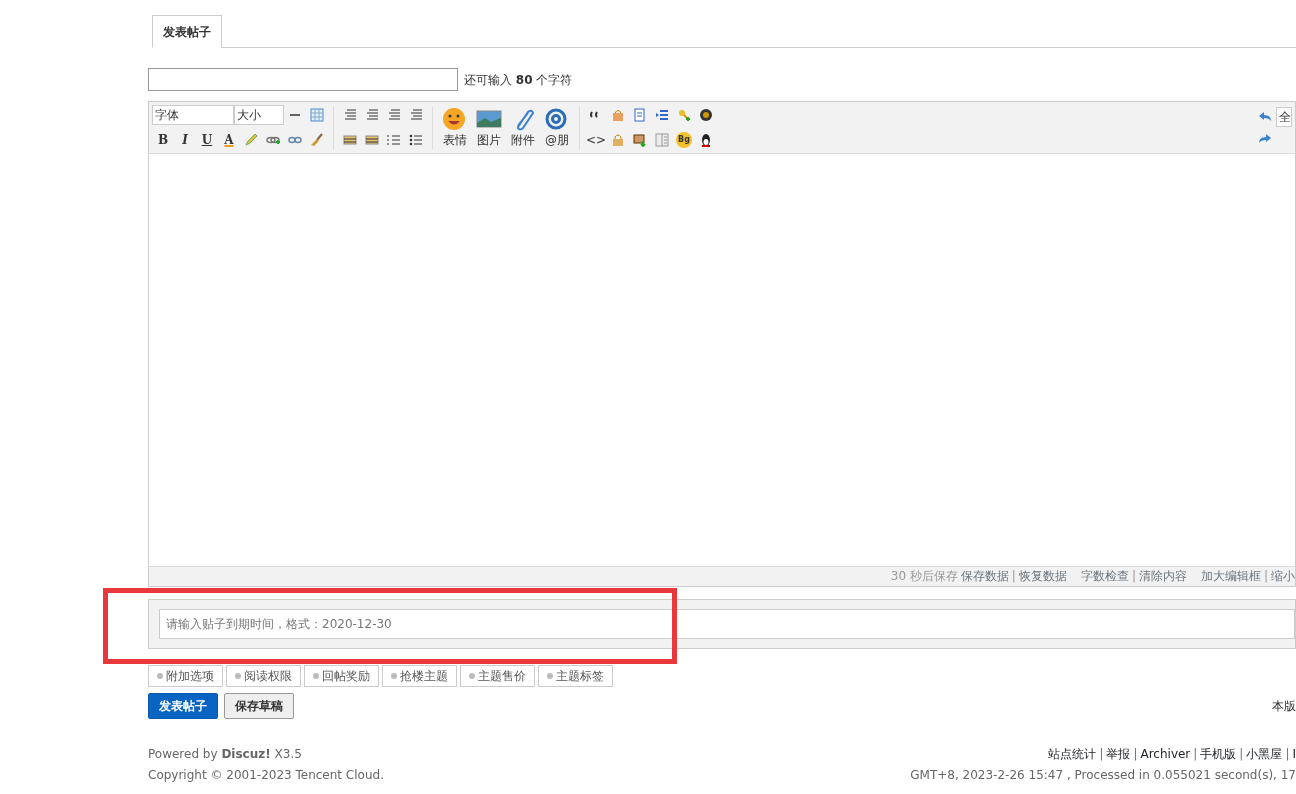  Describe the element at coordinates (1072, 754) in the screenshot. I see `footer-link: 站点统计` at that location.